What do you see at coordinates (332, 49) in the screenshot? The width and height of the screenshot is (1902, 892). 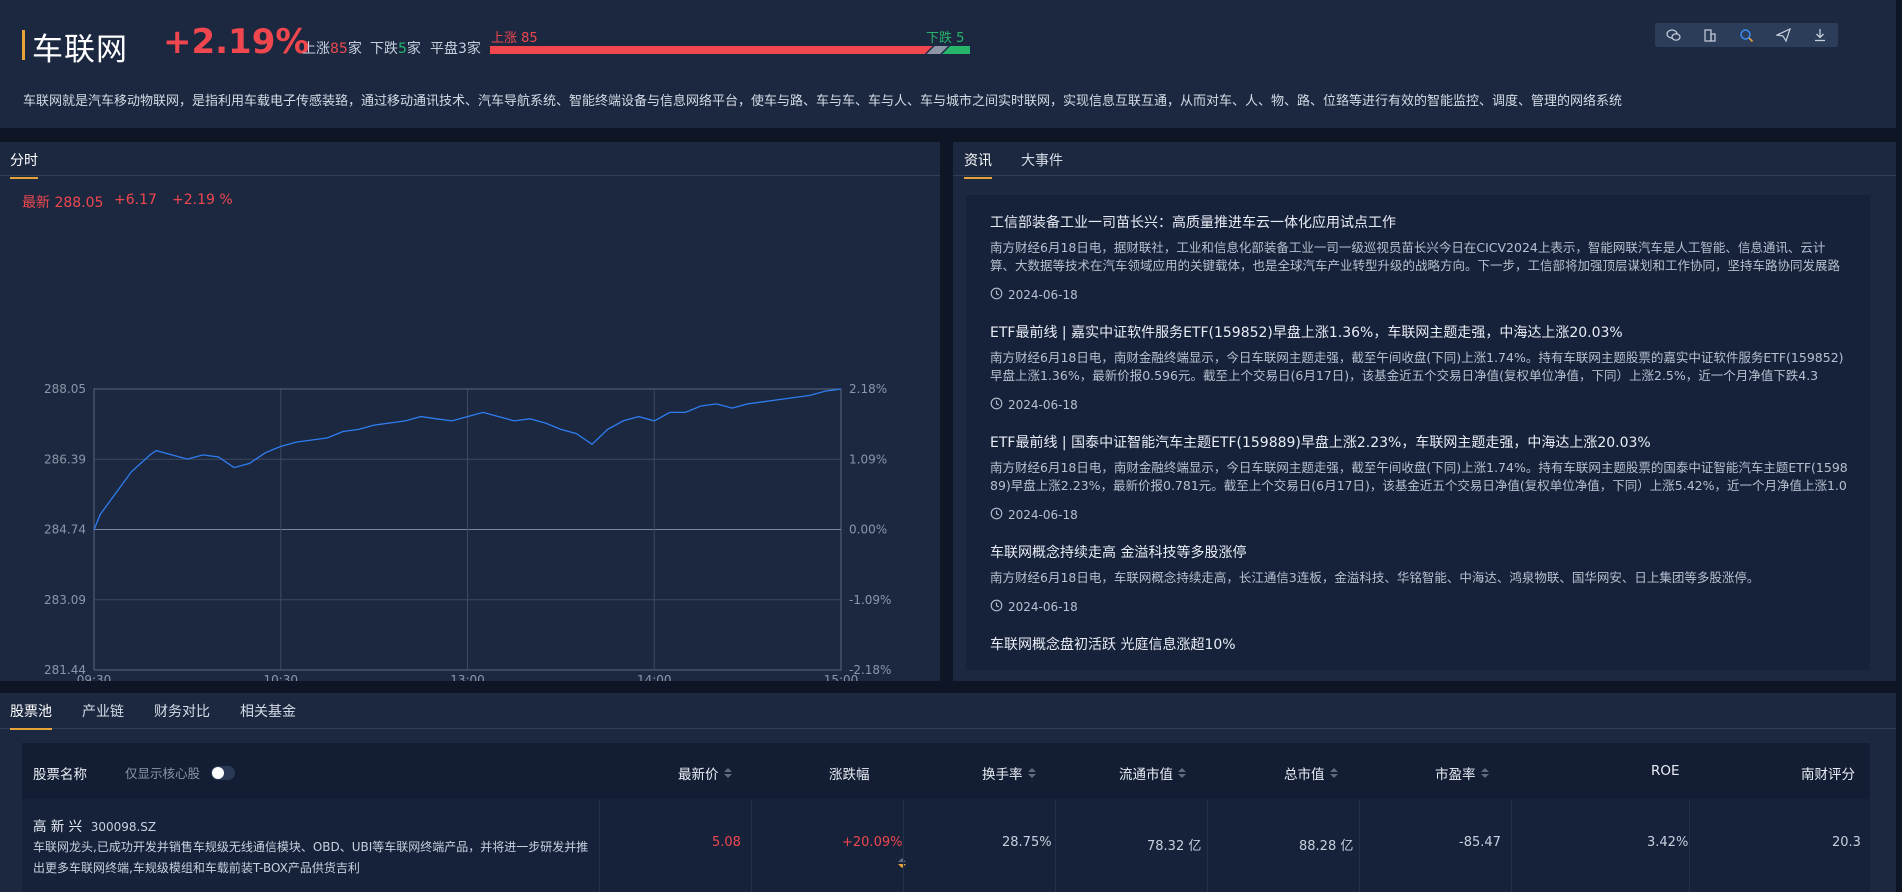 I see `up-count-stat: 上涨85家` at bounding box center [332, 49].